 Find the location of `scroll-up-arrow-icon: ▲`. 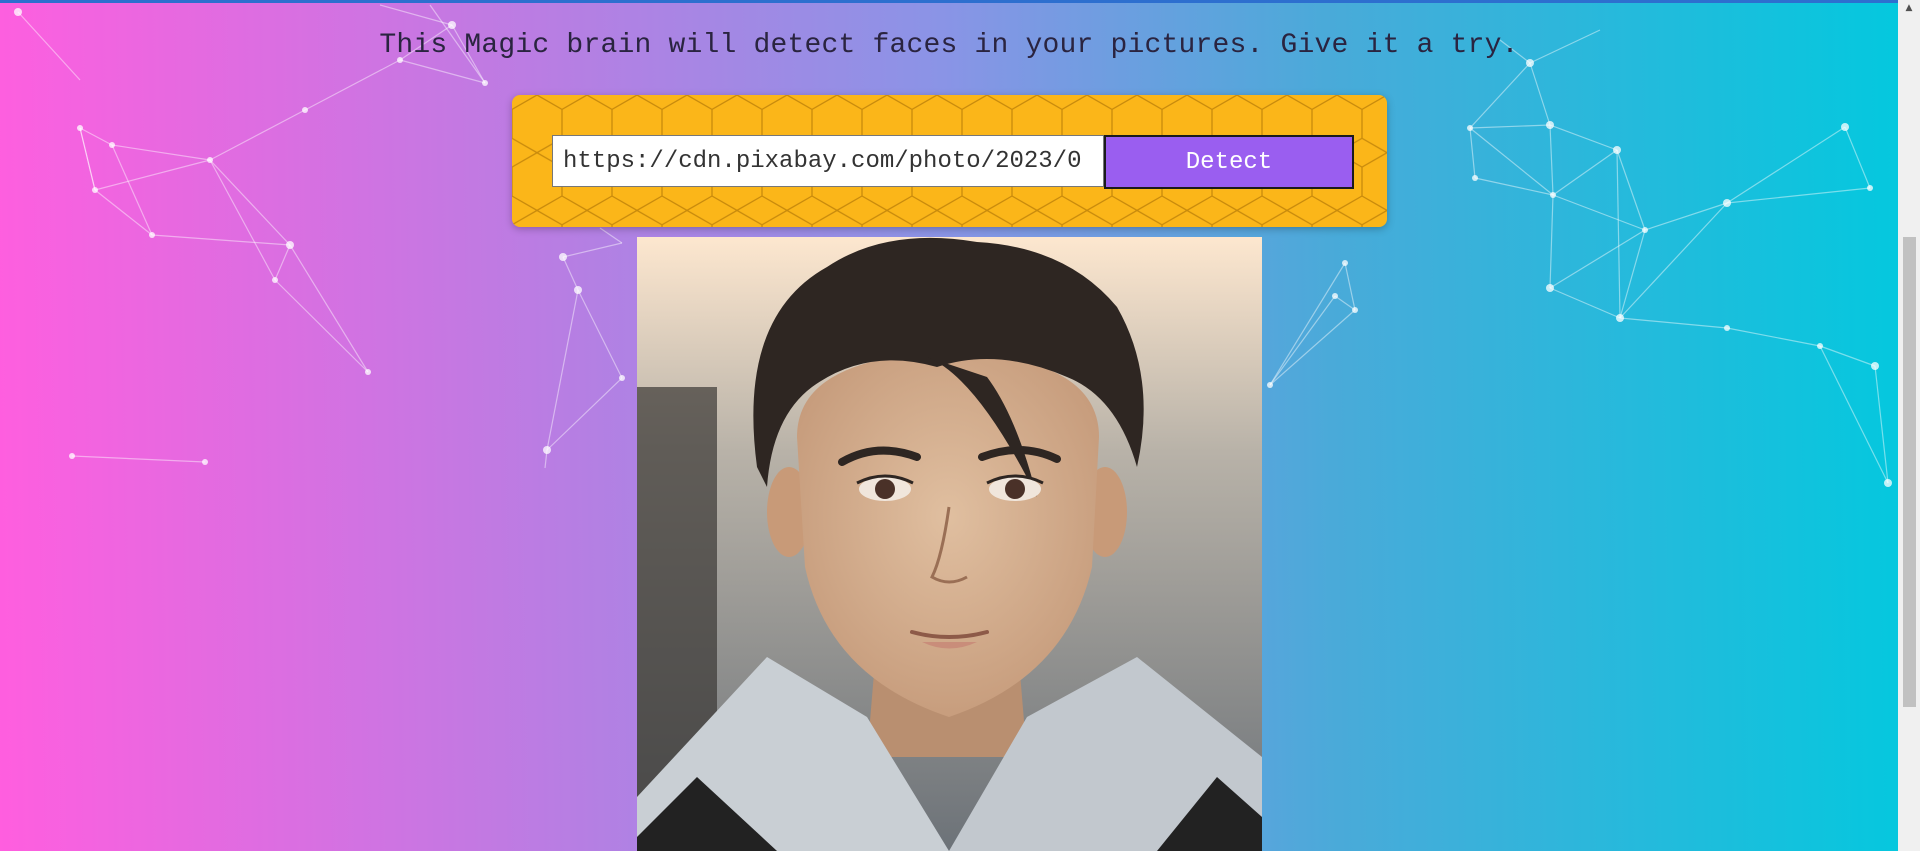

scroll-up-arrow-icon: ▲ is located at coordinates (1909, 8).